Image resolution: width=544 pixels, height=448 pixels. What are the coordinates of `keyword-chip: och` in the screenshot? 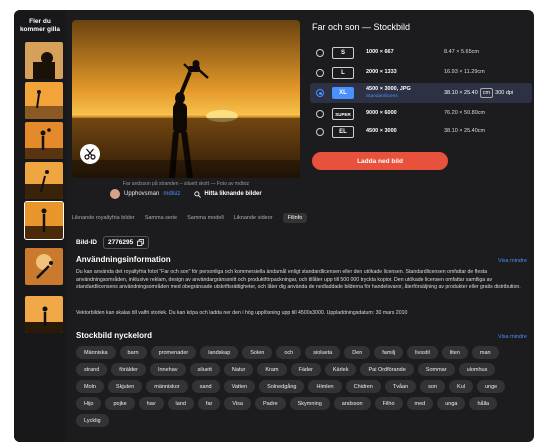 It's located at (289, 352).